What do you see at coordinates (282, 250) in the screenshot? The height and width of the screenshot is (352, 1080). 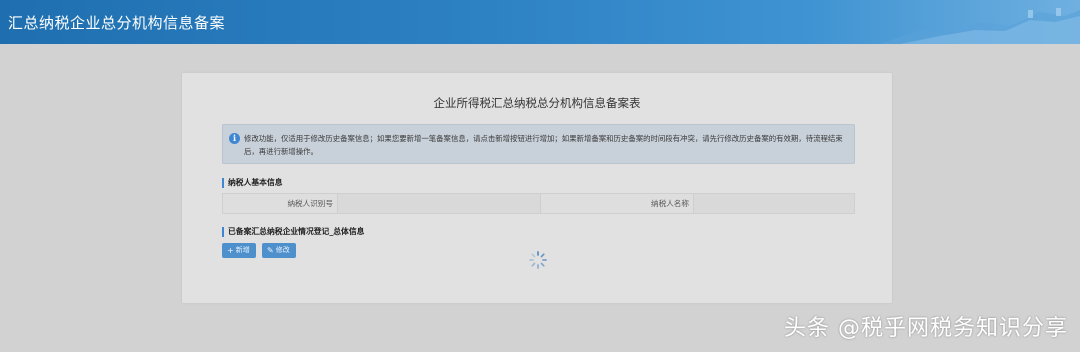 I see `edit-button-label: 修改` at bounding box center [282, 250].